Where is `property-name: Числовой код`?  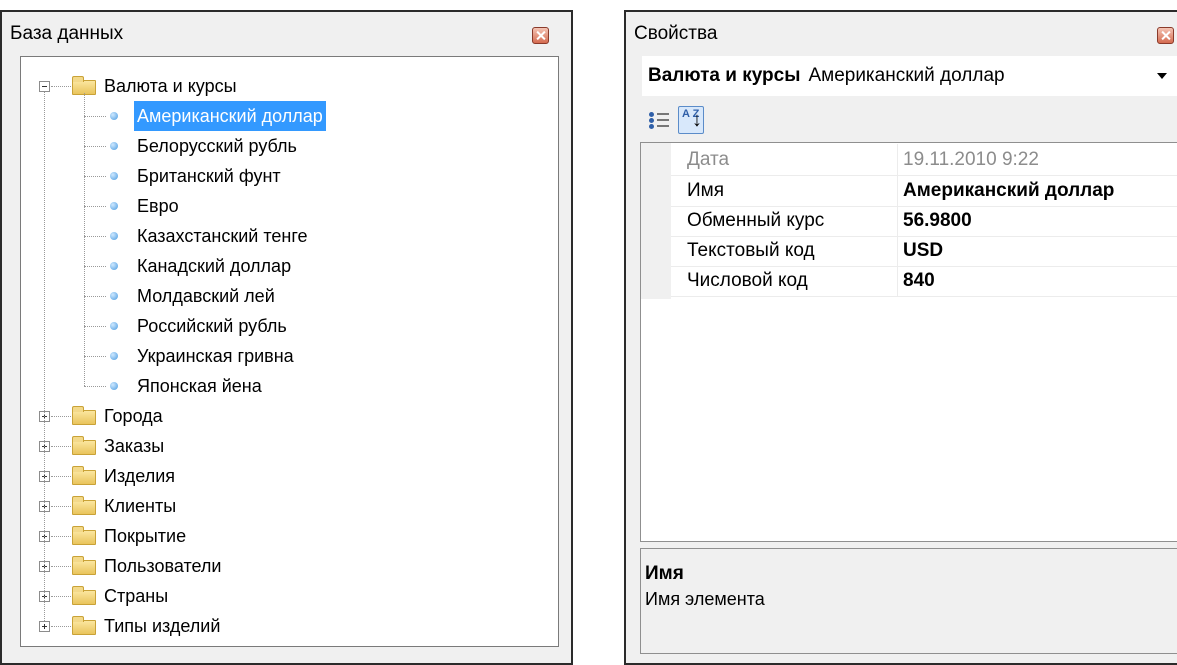
property-name: Числовой код is located at coordinates (747, 280).